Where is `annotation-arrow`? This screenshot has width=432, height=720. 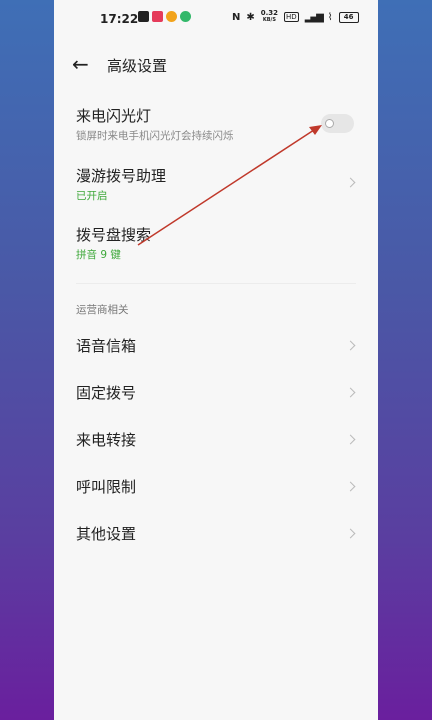
annotation-arrow is located at coordinates (229, 185).